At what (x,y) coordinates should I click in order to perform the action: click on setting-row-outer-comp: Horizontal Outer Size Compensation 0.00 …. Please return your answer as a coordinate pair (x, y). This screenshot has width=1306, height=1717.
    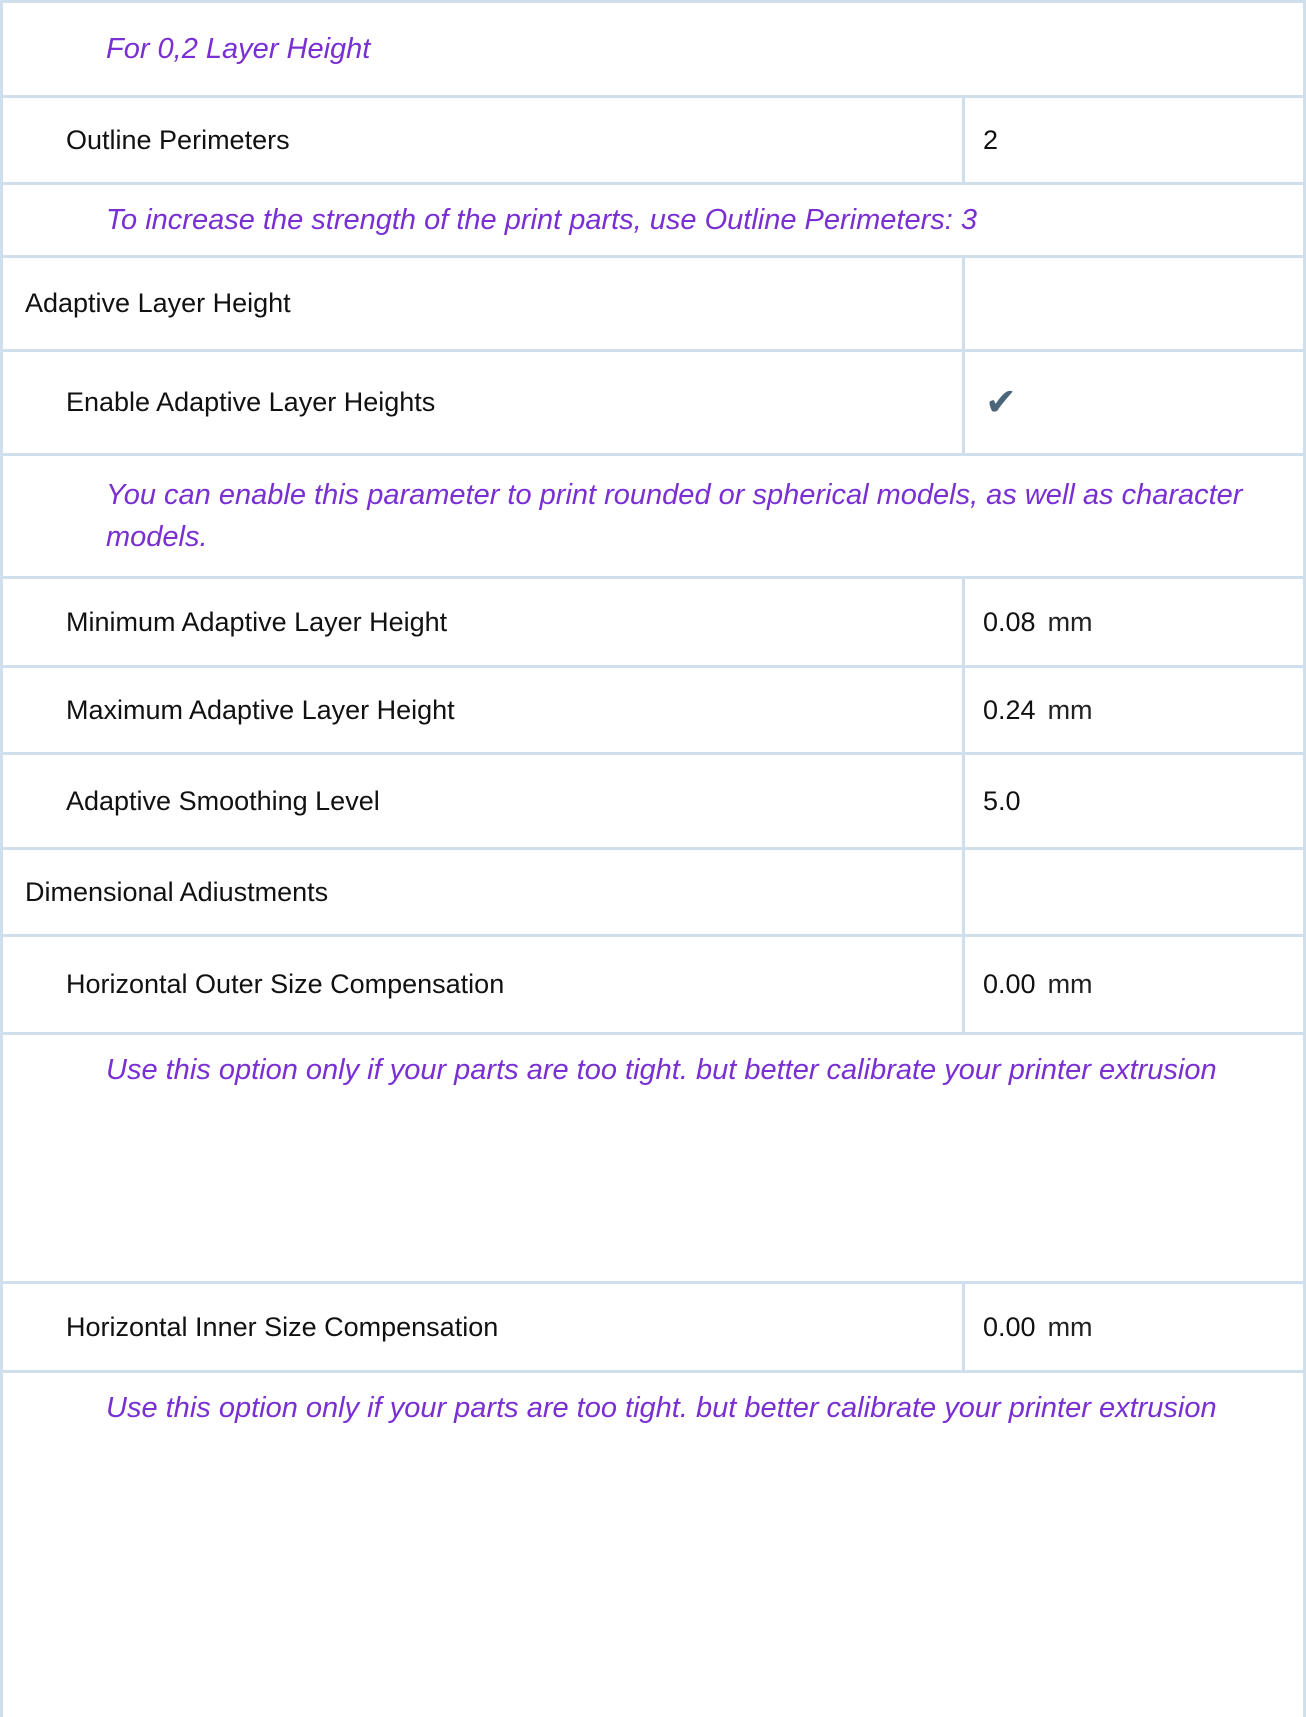
    Looking at the image, I should click on (653, 986).